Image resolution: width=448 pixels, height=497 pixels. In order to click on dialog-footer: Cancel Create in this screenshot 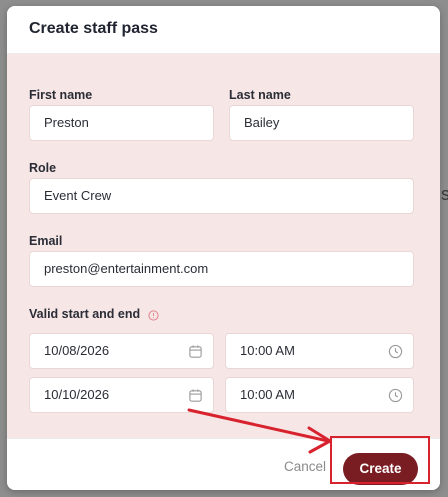, I will do `click(223, 464)`.